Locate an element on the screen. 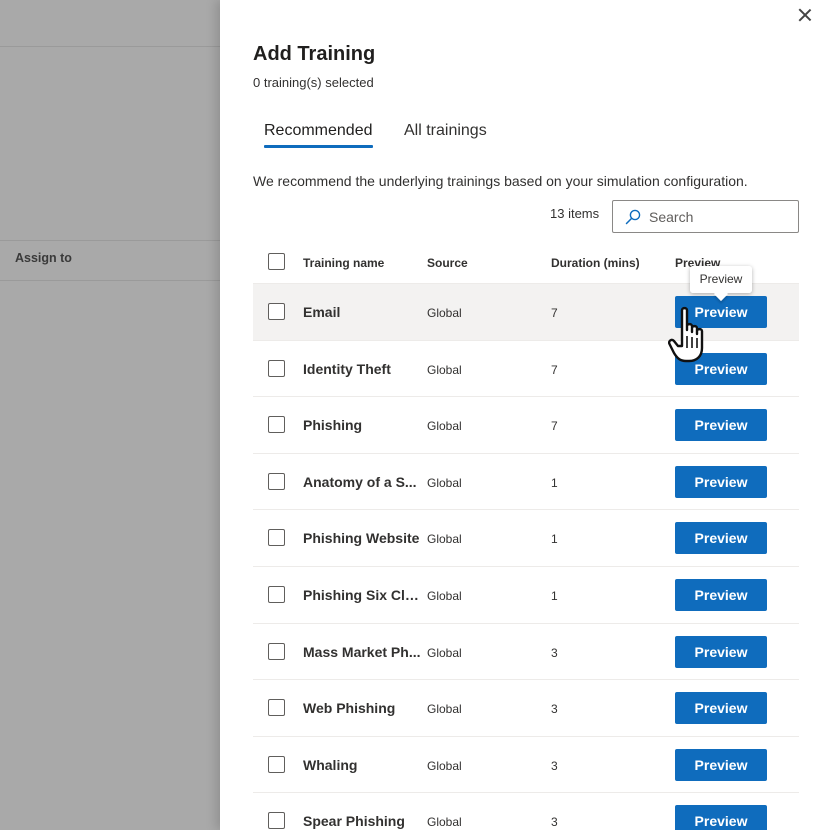 The height and width of the screenshot is (830, 826). tab-list: Recommended All trainings is located at coordinates (533, 139).